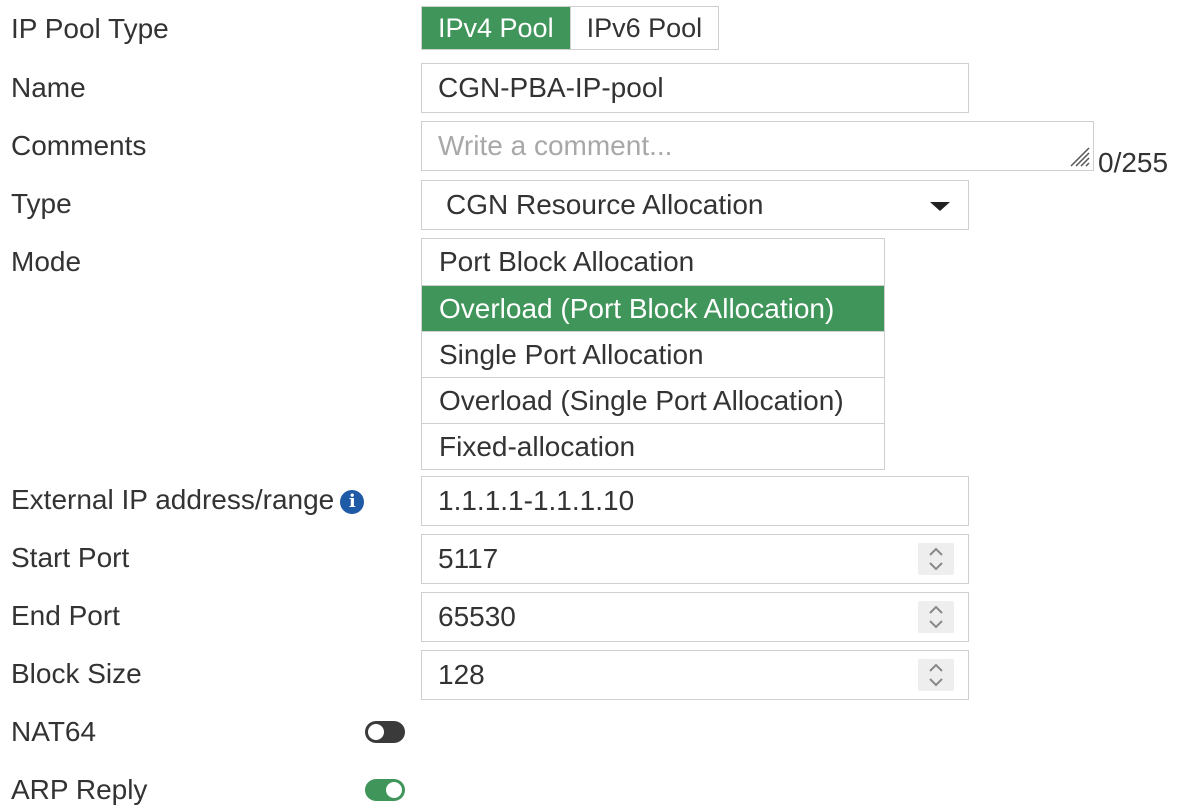  Describe the element at coordinates (936, 559) in the screenshot. I see `start-port-stepper-icon` at that location.